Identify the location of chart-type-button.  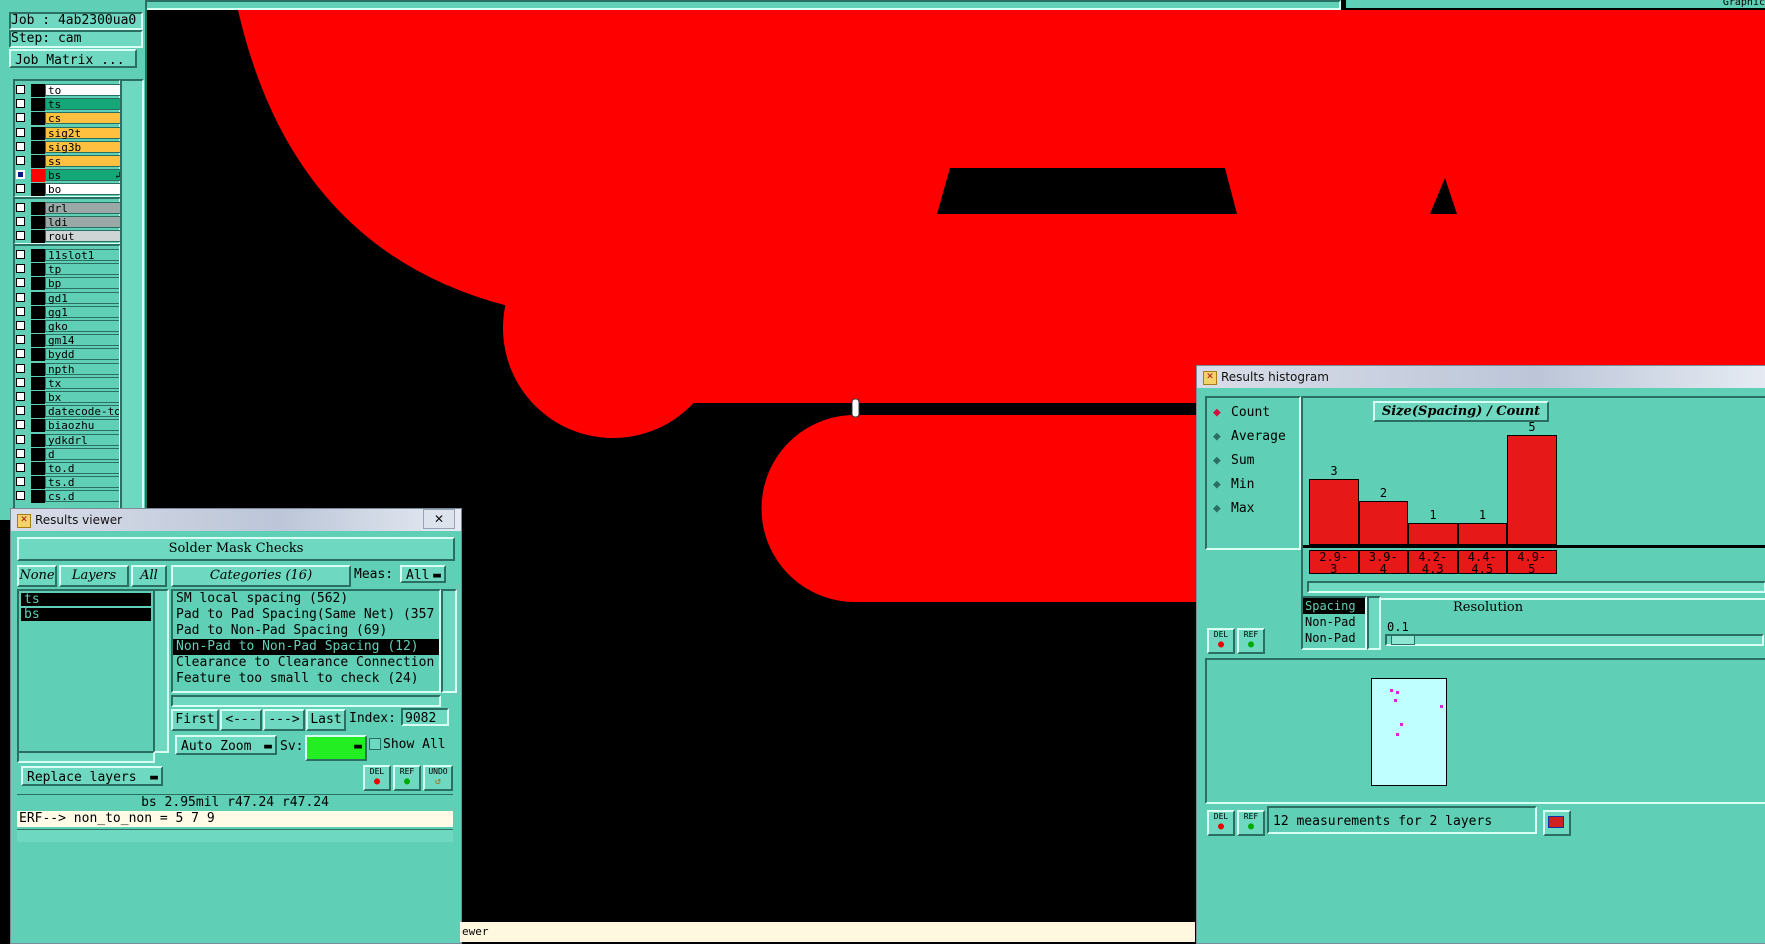
(1557, 823).